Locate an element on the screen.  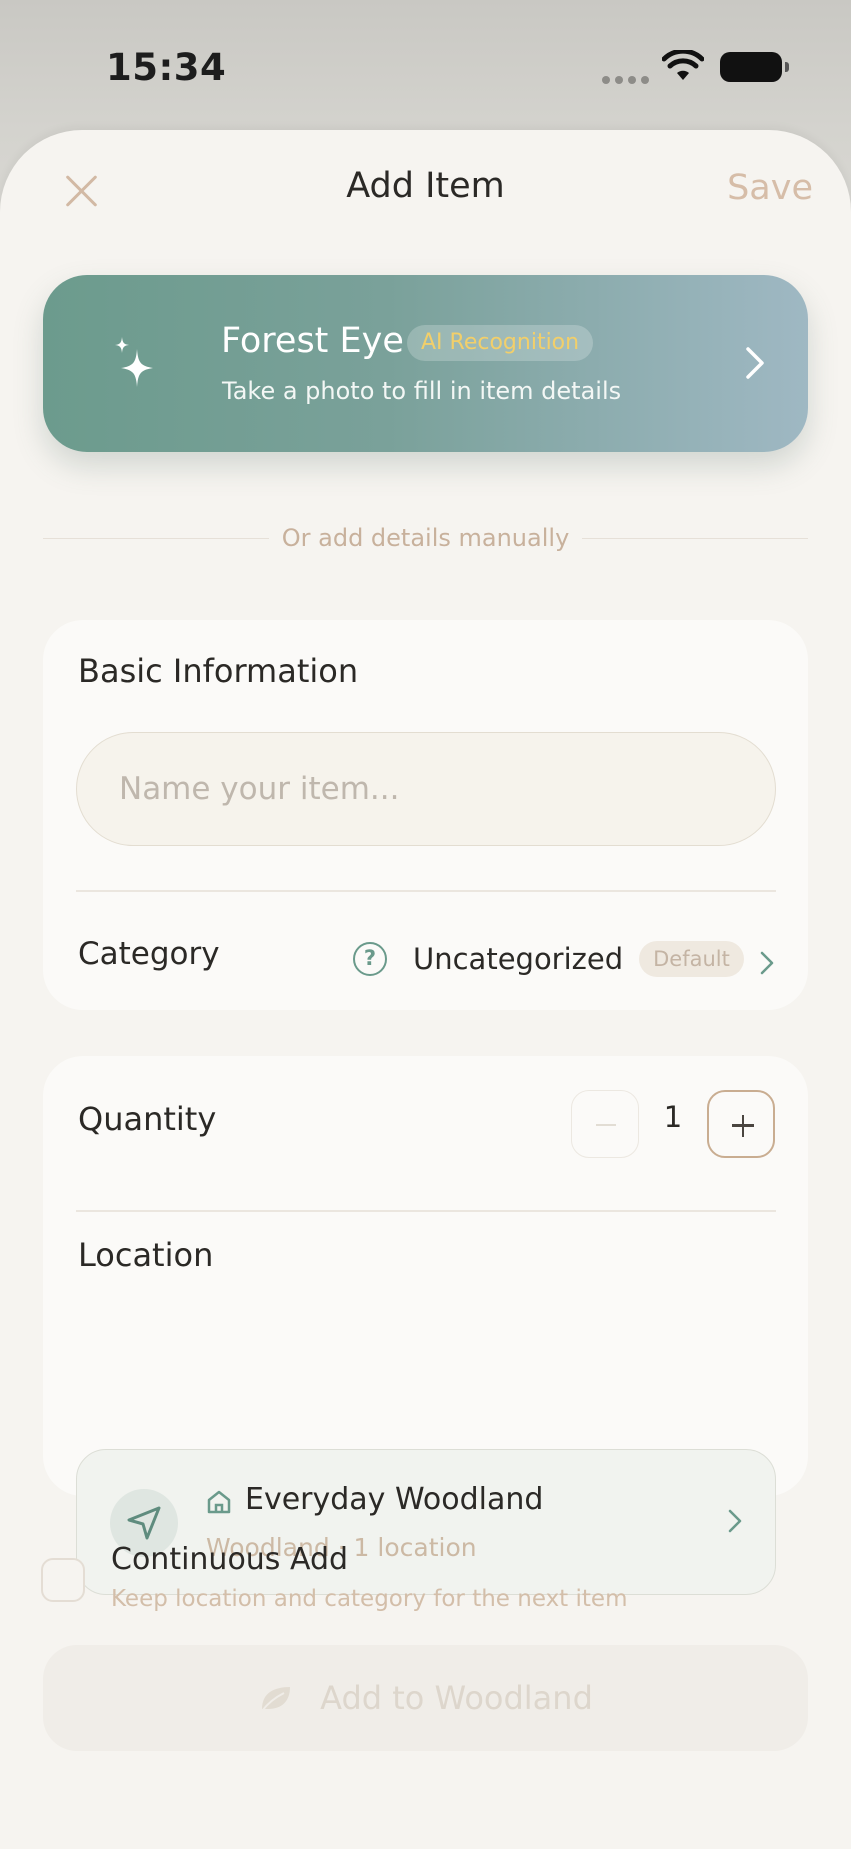
default-badge: Default is located at coordinates (691, 959).